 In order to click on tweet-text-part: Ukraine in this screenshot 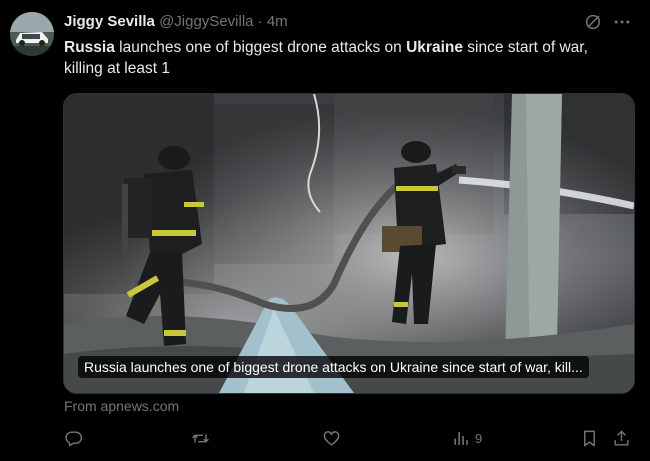, I will do `click(434, 47)`.